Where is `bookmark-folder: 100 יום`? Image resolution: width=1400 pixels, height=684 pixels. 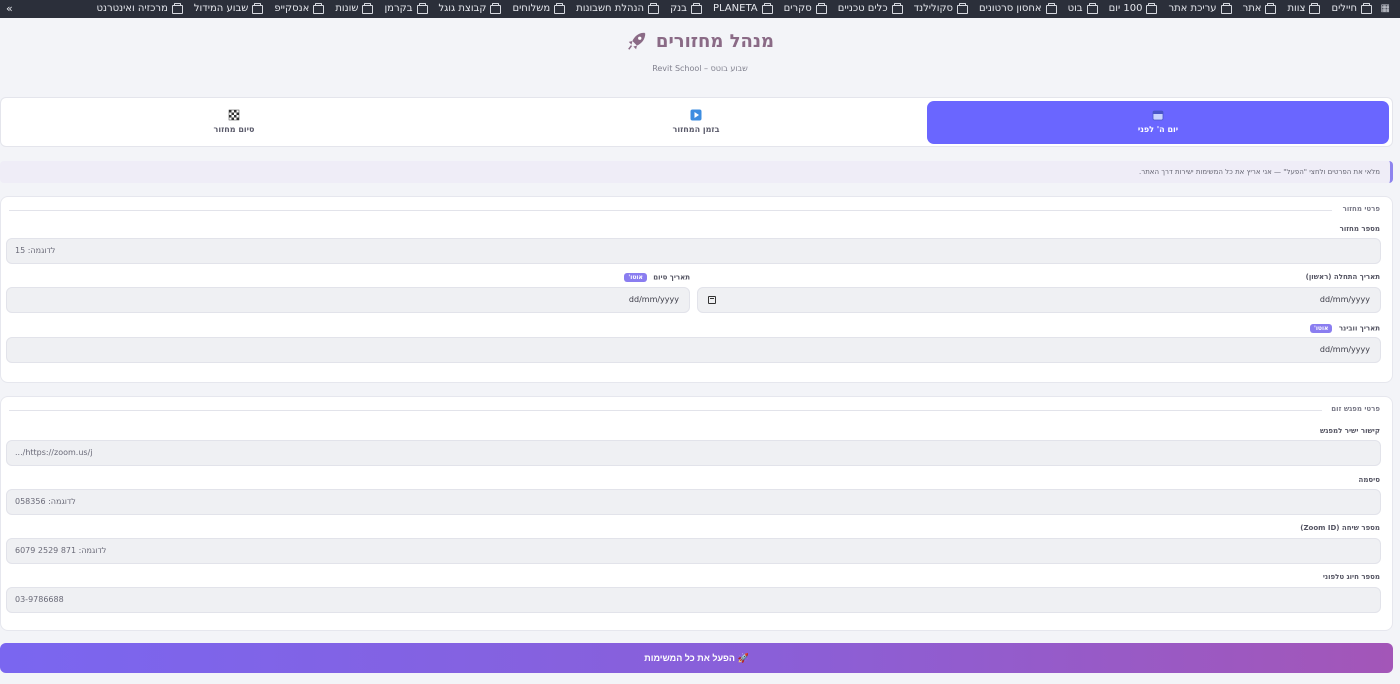
bookmark-folder: 100 יום is located at coordinates (1133, 9).